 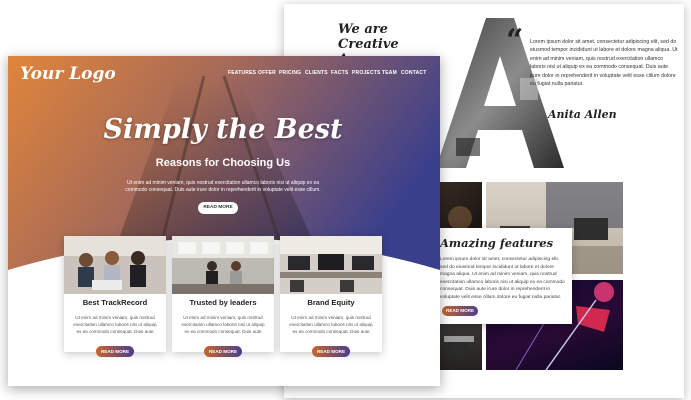 I want to click on card-image-team, so click(x=115, y=265).